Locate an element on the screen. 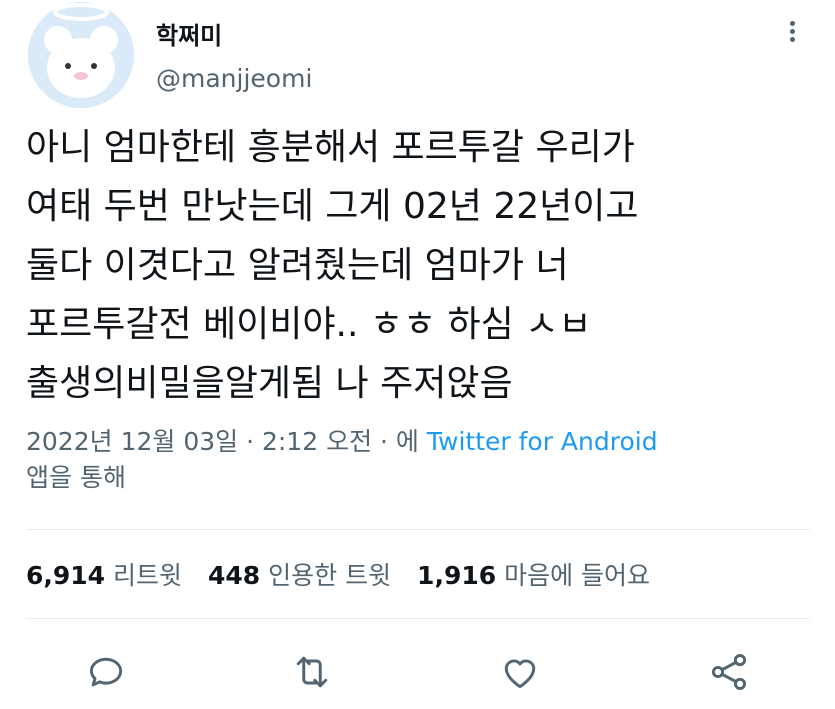 The width and height of the screenshot is (835, 709). source-suffix: 앱을 통해 is located at coordinates (76, 477).